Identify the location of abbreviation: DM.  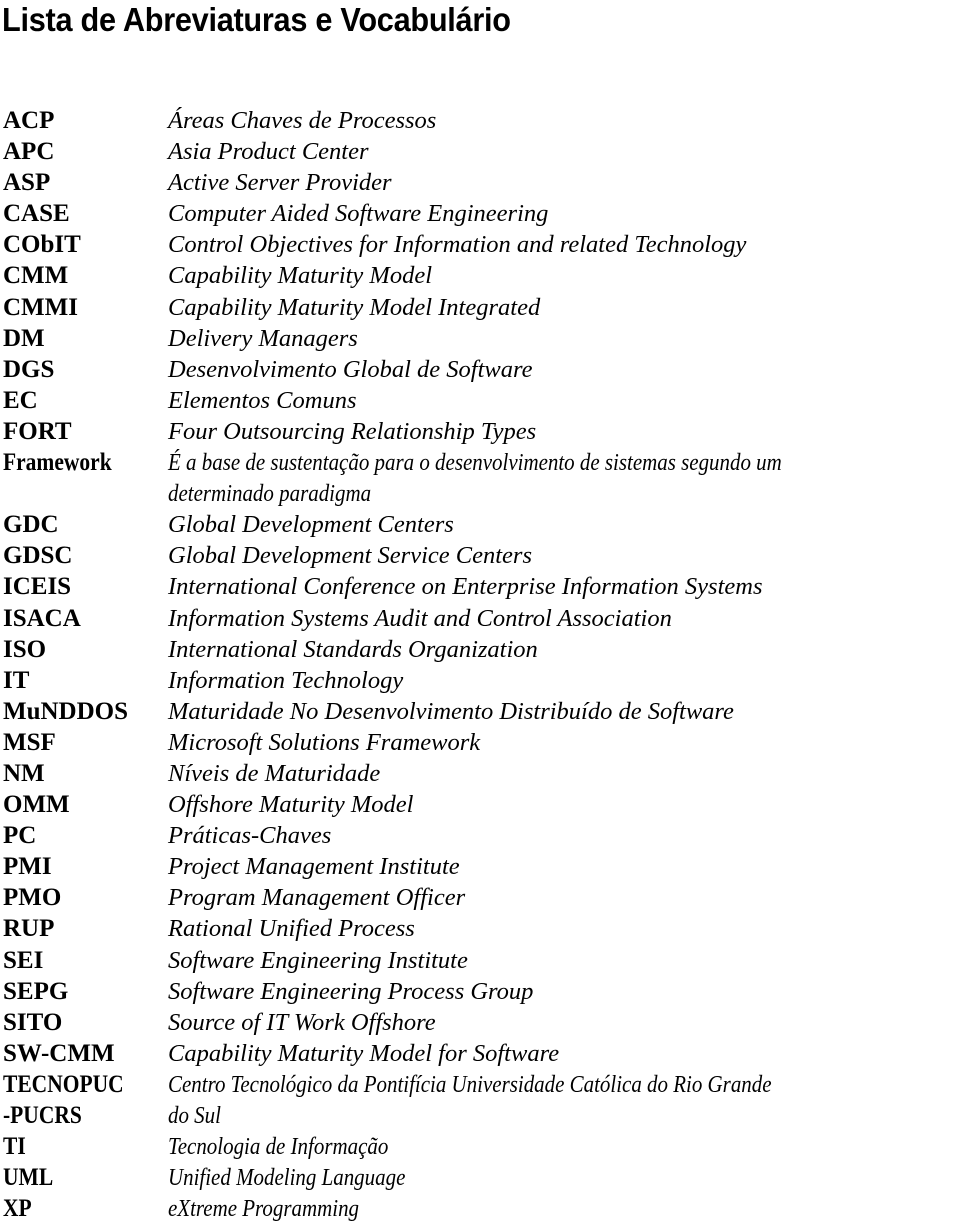
(24, 338).